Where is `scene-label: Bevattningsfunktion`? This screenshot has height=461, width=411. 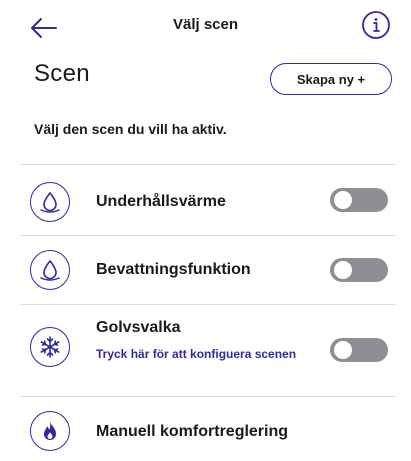 scene-label: Bevattningsfunktion is located at coordinates (173, 269).